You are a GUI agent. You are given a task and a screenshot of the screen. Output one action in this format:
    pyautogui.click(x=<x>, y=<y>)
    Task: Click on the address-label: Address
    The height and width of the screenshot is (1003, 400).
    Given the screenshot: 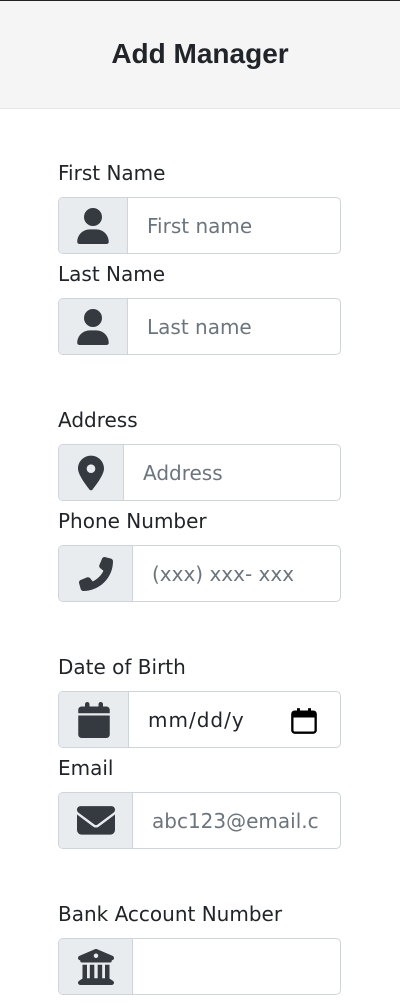 What is the action you would take?
    pyautogui.click(x=98, y=420)
    